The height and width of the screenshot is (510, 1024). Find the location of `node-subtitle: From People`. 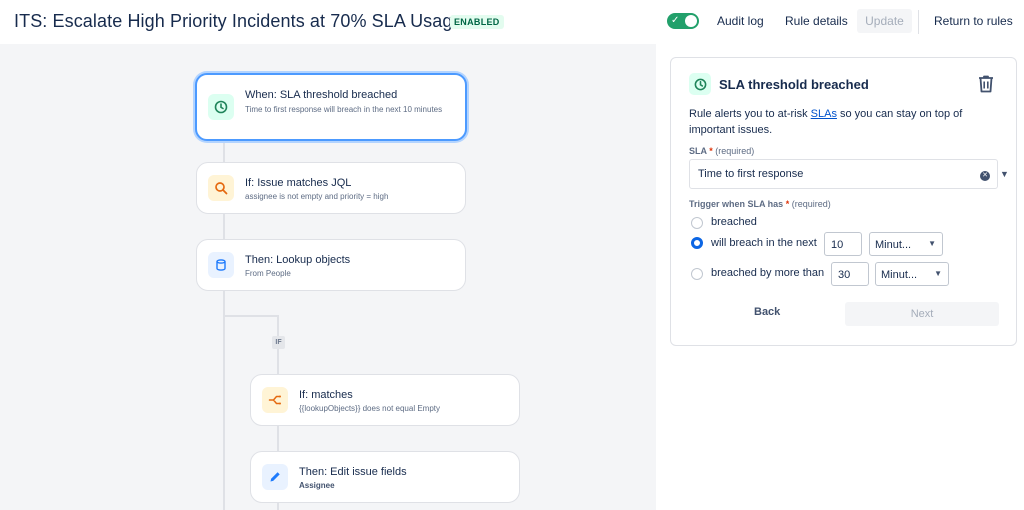

node-subtitle: From People is located at coordinates (268, 273).